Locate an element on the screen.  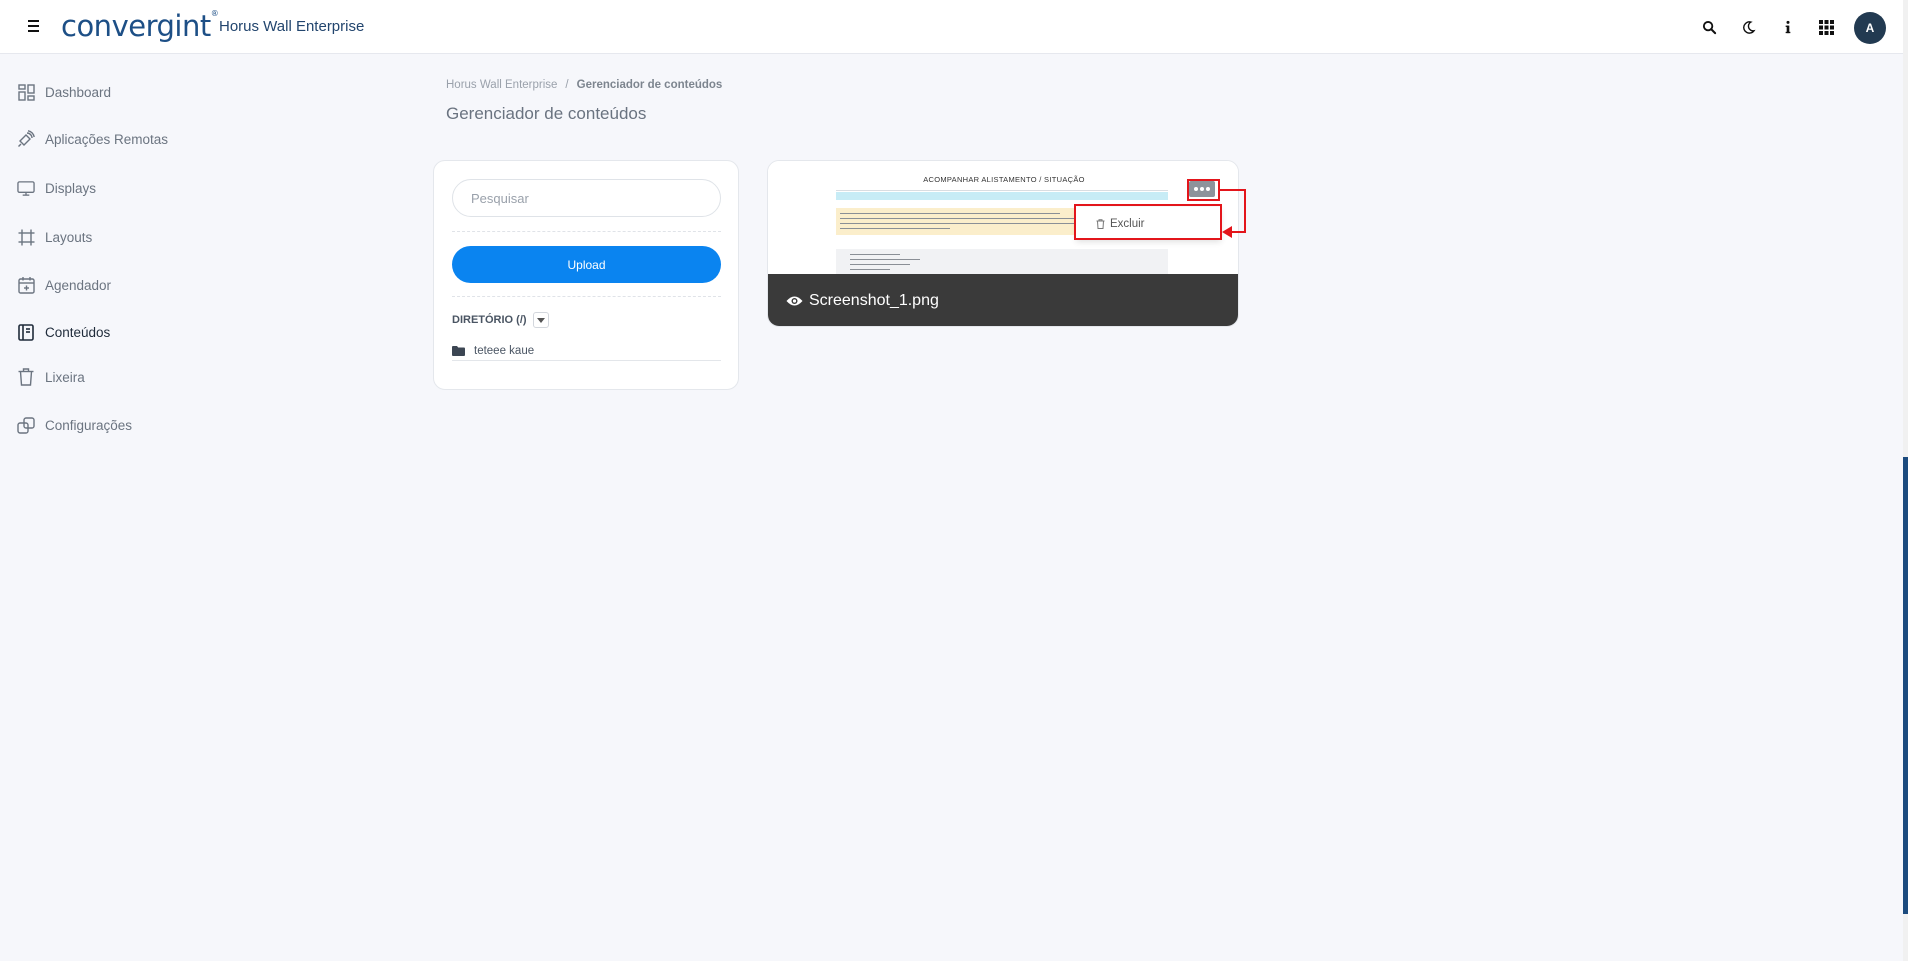
sidebar-item-configuracoes: Configurações is located at coordinates (74, 425).